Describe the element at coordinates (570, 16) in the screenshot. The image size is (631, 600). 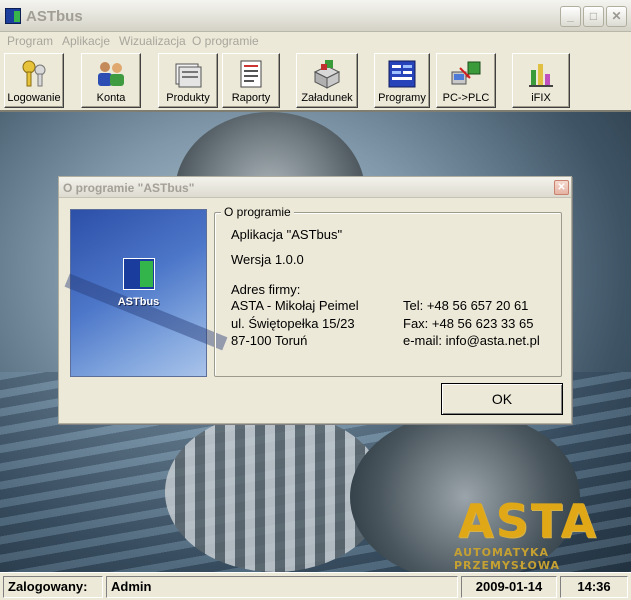
I see `minimize-button: _` at that location.